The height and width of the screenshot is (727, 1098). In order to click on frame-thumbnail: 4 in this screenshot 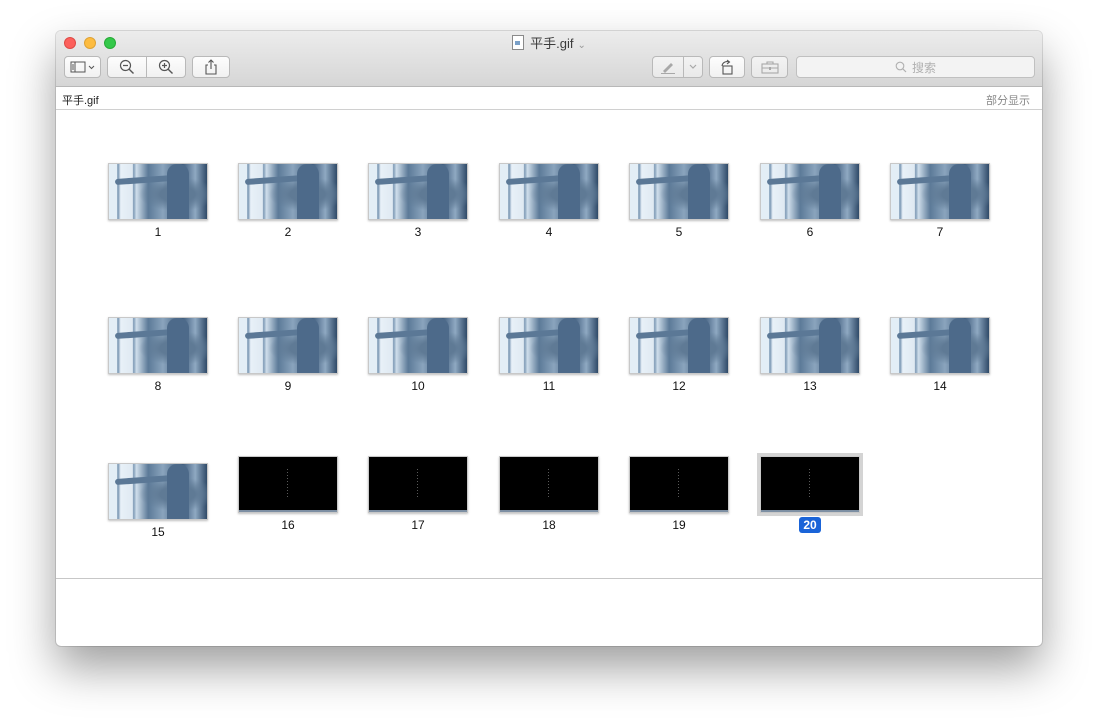, I will do `click(549, 201)`.